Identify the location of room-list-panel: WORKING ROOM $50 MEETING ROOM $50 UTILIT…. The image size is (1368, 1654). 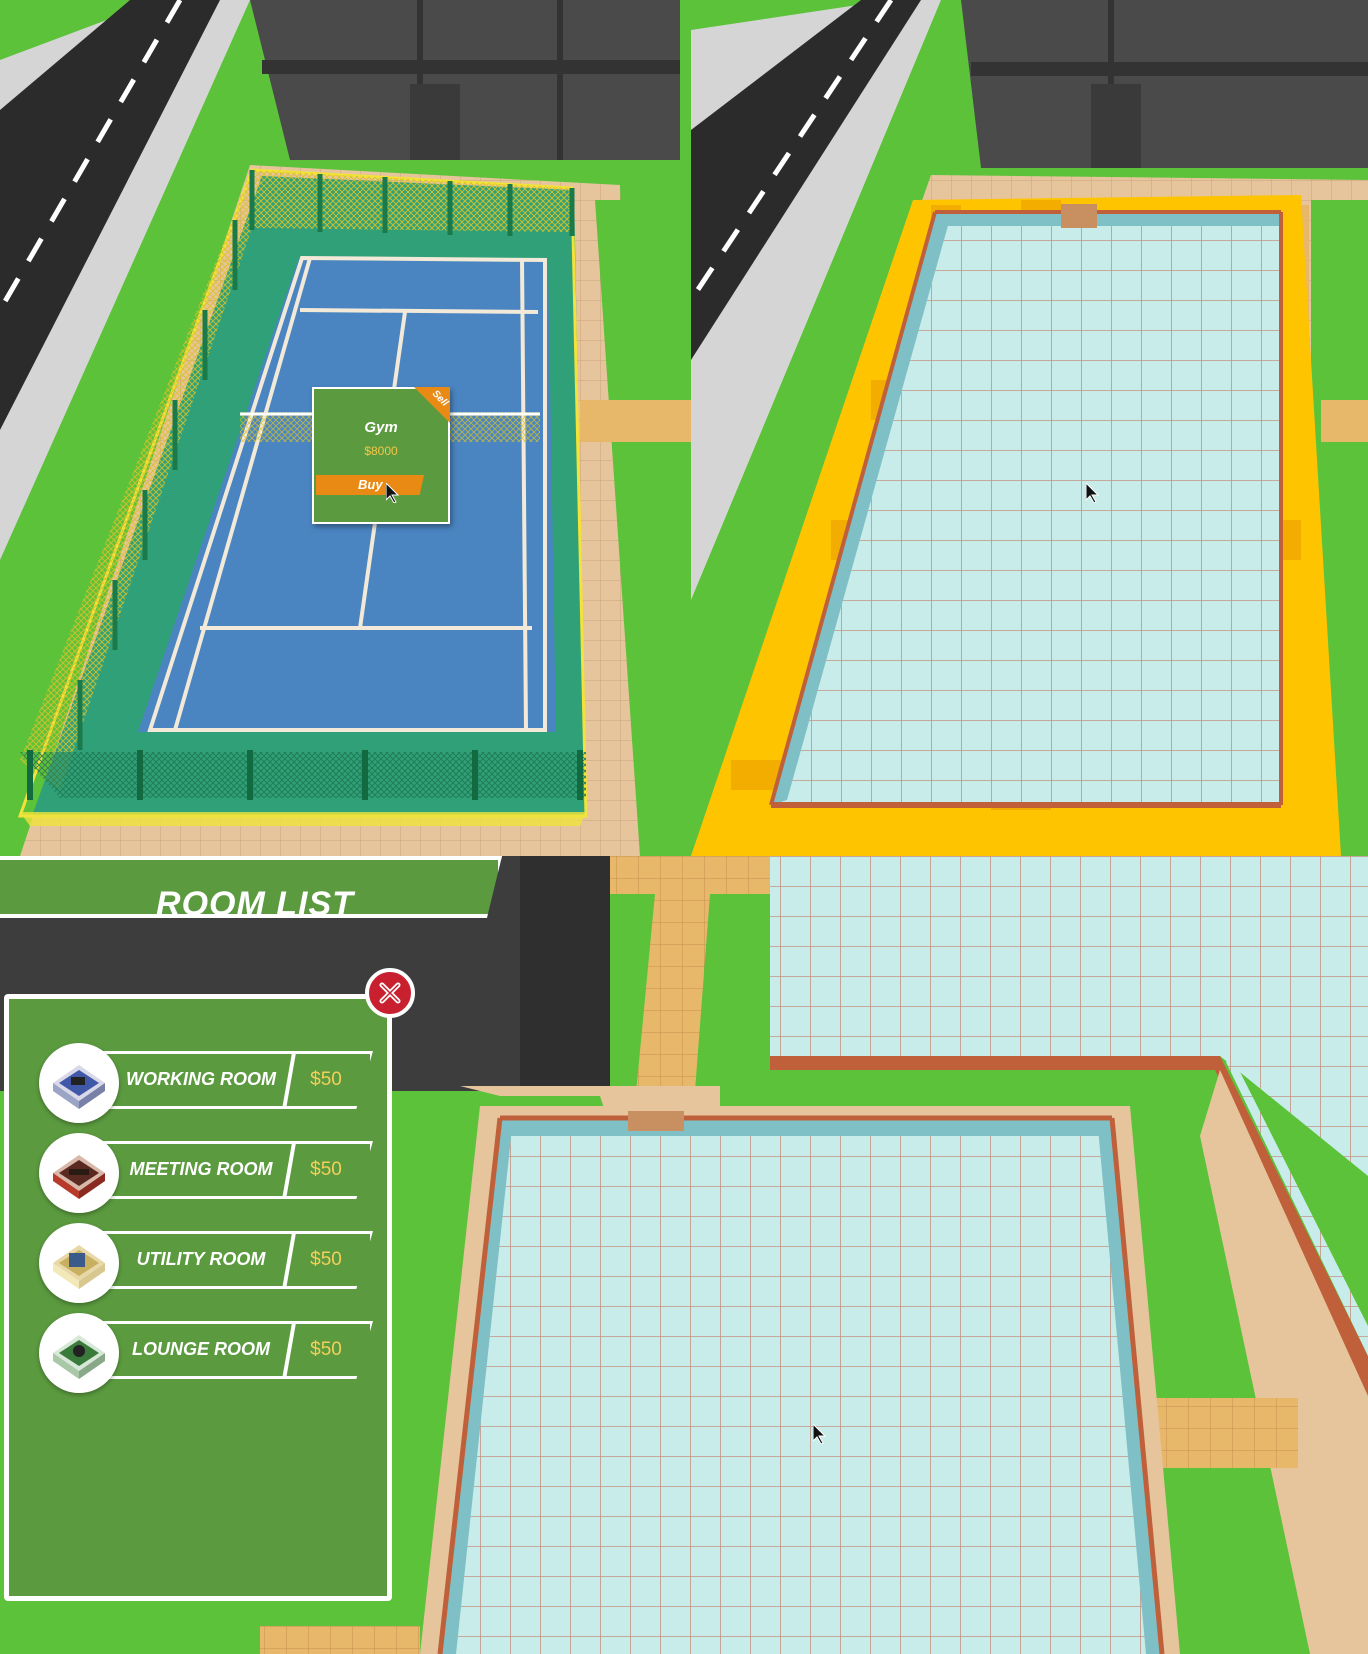
(198, 1297).